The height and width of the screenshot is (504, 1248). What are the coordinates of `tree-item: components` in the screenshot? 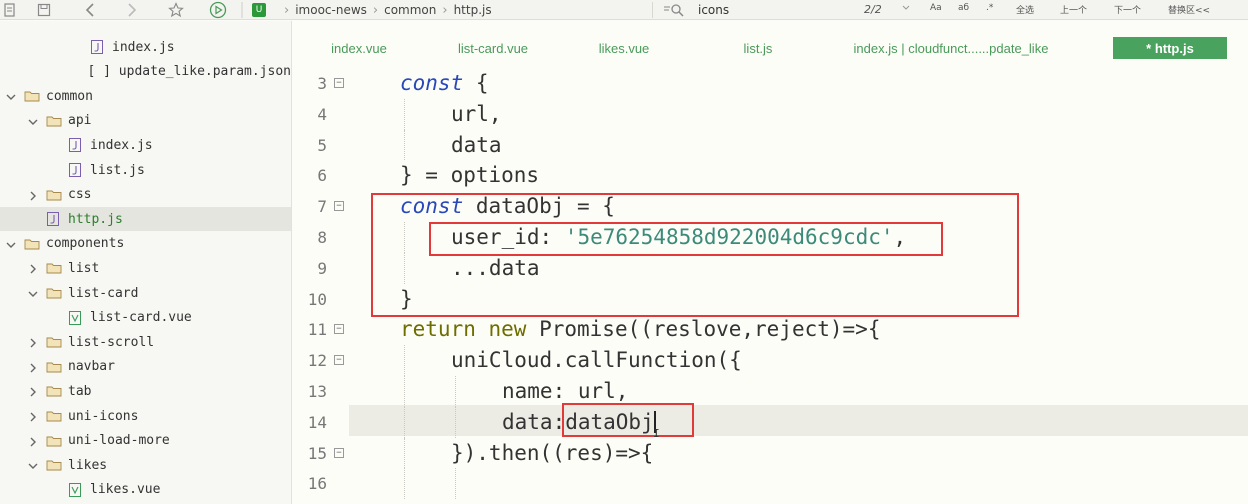 It's located at (145, 244).